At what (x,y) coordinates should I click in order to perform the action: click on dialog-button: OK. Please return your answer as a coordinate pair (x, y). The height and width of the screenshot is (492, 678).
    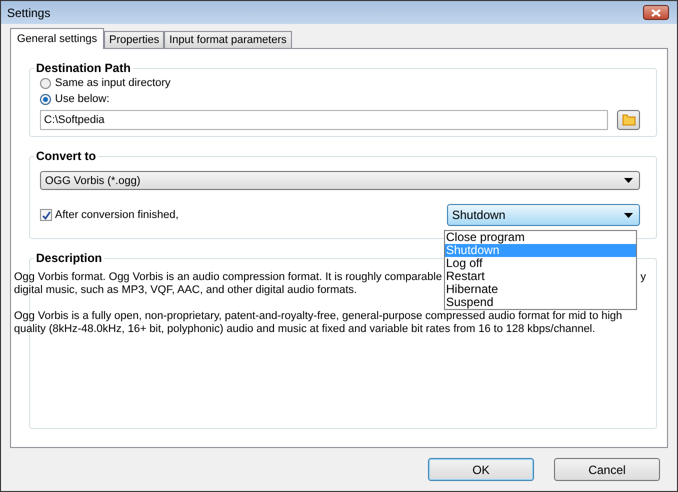
    Looking at the image, I should click on (481, 469).